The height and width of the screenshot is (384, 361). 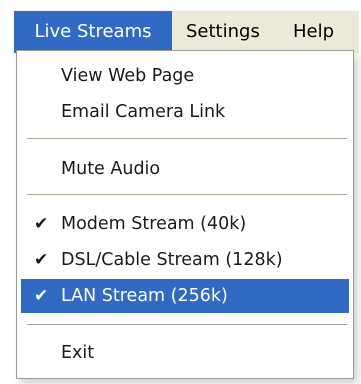 I want to click on menu-item-mute-audio: Mute Audio, so click(x=185, y=169).